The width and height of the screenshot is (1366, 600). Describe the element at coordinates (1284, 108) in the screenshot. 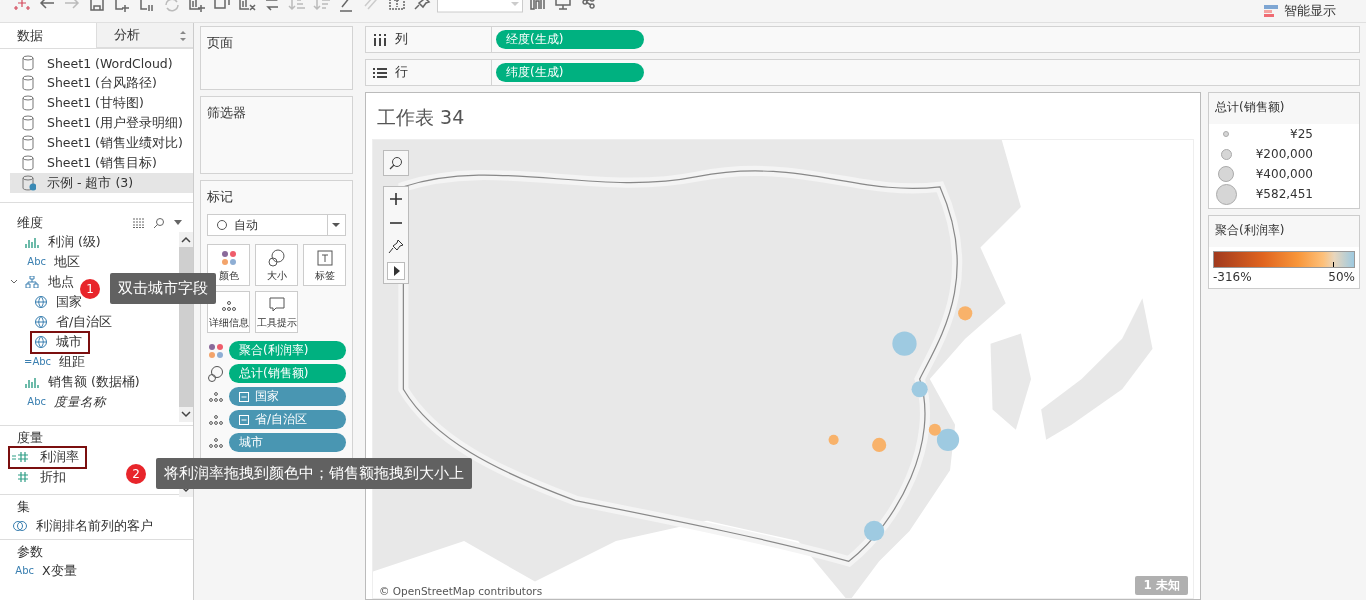

I see `legend-title: 总计(销售额)` at that location.